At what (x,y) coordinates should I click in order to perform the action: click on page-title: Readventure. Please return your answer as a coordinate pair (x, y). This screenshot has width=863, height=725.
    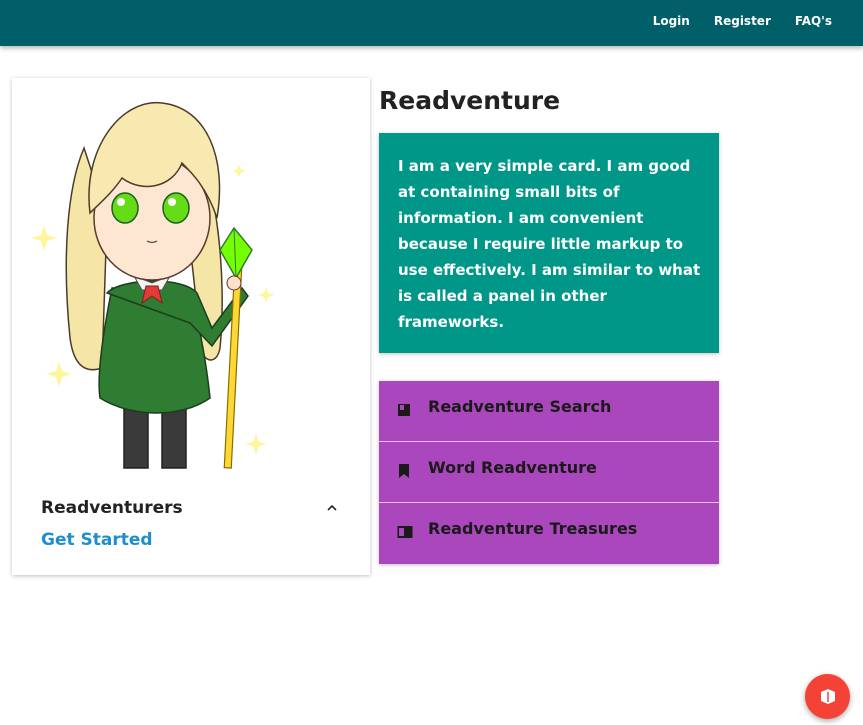
    Looking at the image, I should click on (470, 100).